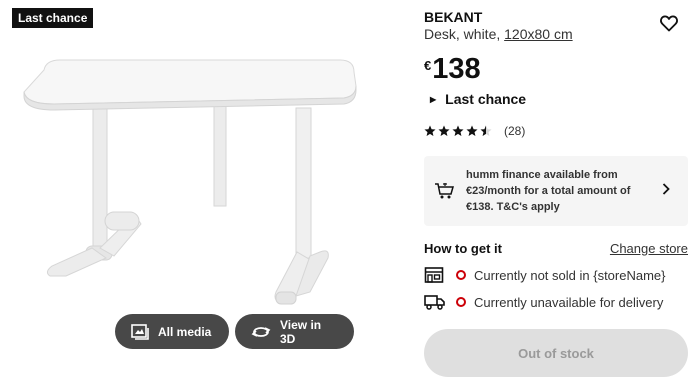 This screenshot has width=700, height=386. What do you see at coordinates (515, 131) in the screenshot?
I see `rating-count: (28)` at bounding box center [515, 131].